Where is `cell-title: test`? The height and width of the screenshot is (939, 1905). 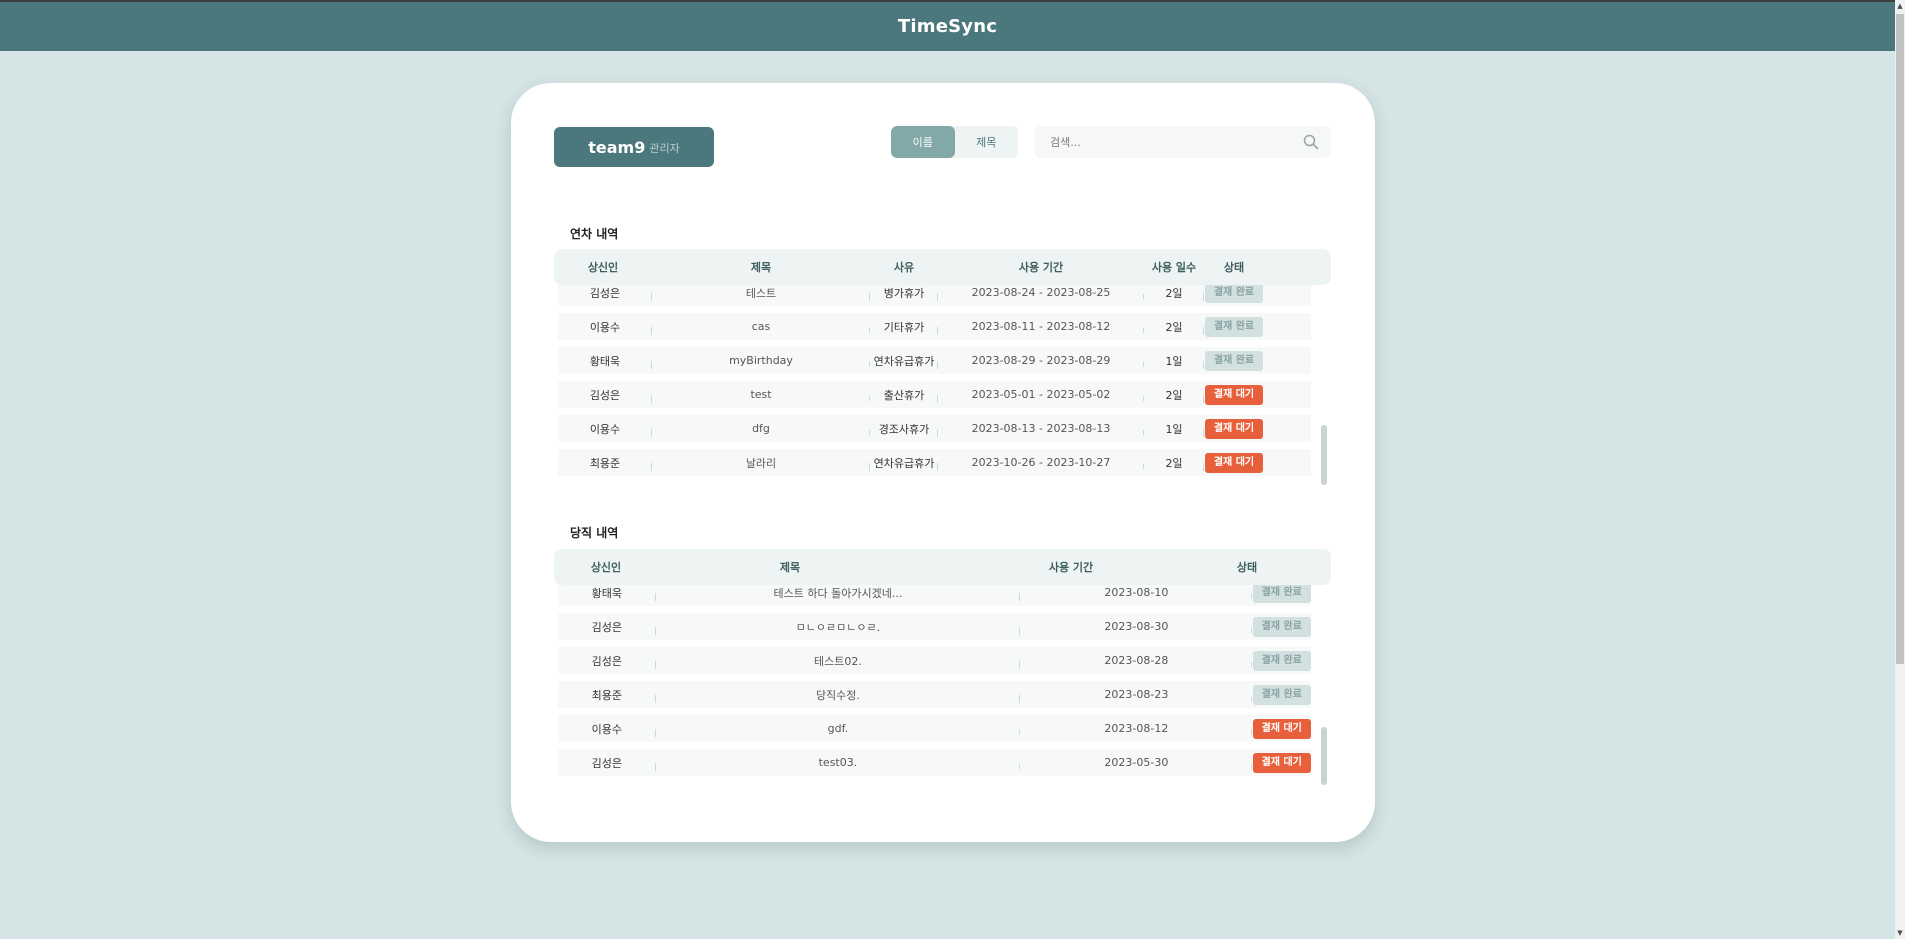 cell-title: test is located at coordinates (761, 394).